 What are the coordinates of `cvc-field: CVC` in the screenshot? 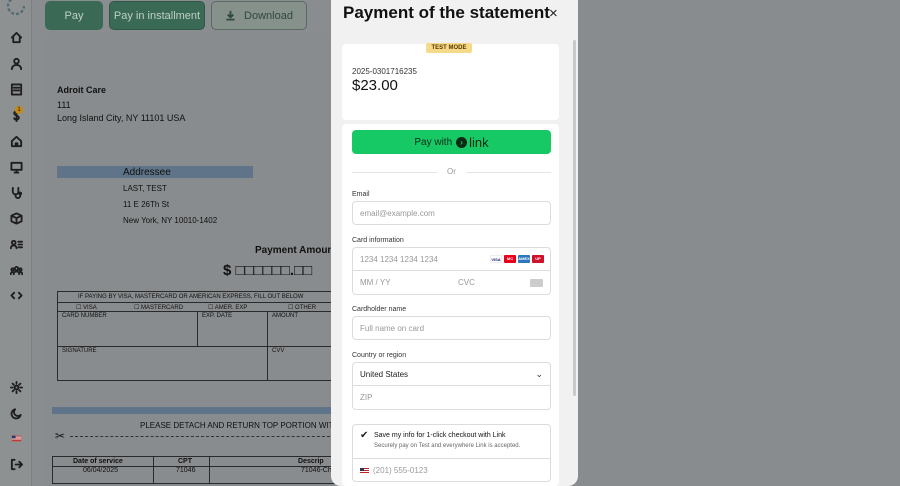 It's located at (501, 283).